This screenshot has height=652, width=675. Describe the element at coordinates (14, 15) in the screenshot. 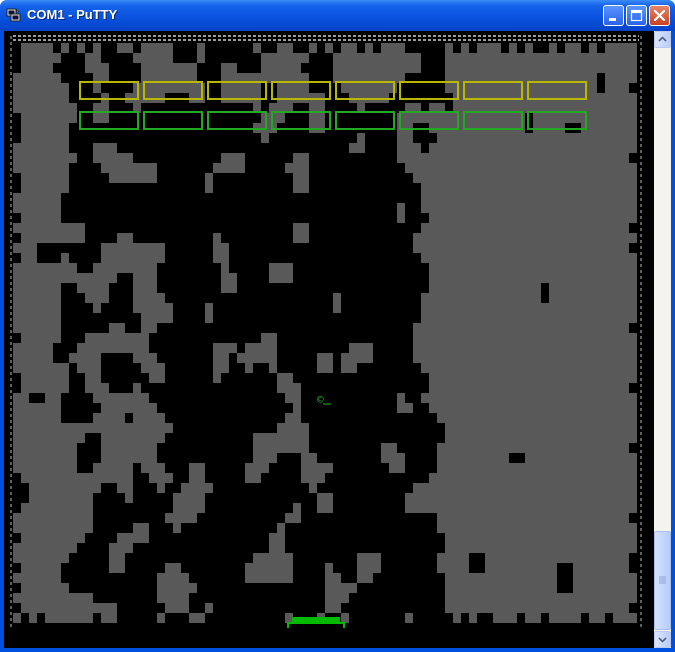

I see `putty-icon` at that location.